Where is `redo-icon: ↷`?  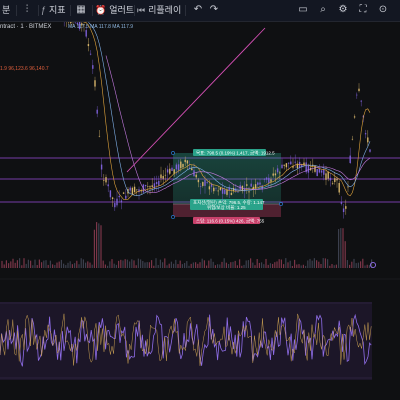
redo-icon: ↷ is located at coordinates (214, 10).